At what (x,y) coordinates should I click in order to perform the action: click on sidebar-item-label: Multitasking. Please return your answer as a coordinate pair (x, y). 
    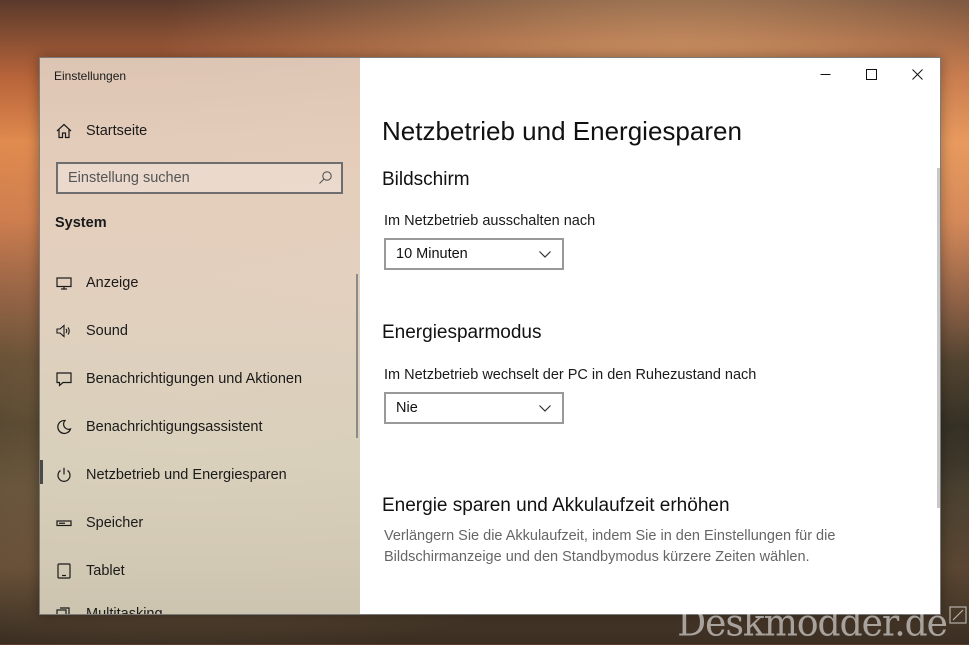
    Looking at the image, I should click on (124, 610).